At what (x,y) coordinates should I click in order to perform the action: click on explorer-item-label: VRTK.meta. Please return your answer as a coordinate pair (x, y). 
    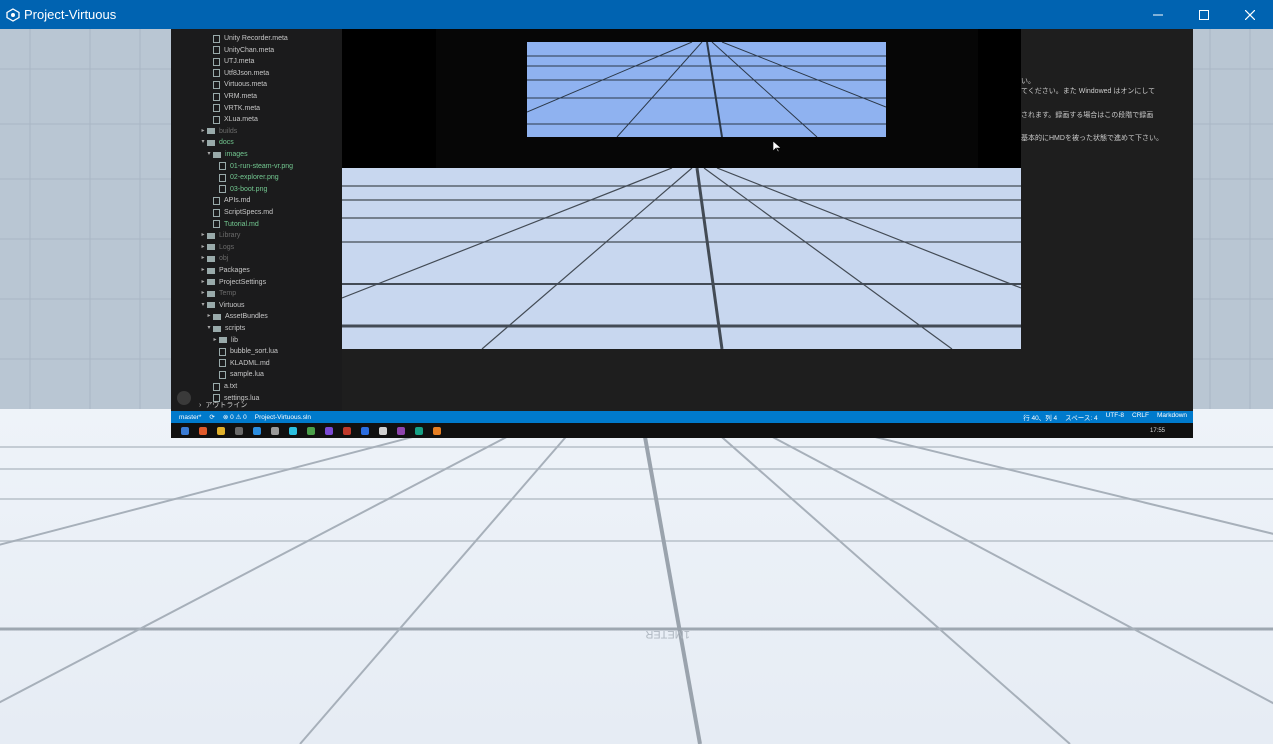
    Looking at the image, I should click on (242, 108).